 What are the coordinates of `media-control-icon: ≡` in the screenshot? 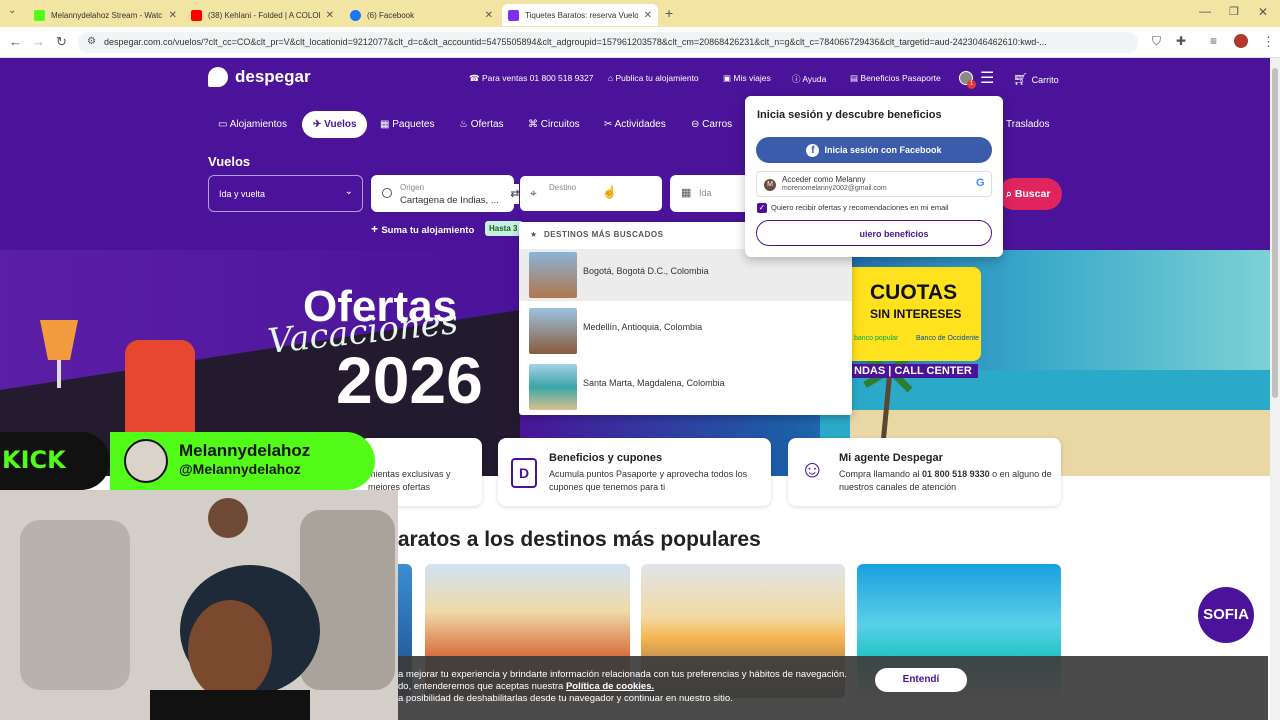 It's located at (1213, 41).